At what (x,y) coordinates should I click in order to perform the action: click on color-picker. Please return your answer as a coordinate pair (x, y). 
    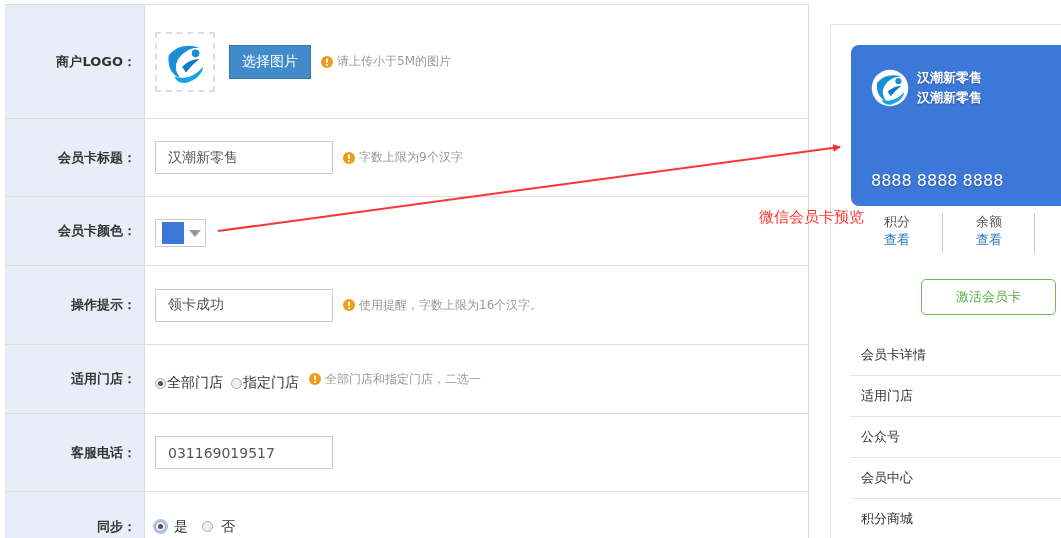
    Looking at the image, I should click on (180, 233).